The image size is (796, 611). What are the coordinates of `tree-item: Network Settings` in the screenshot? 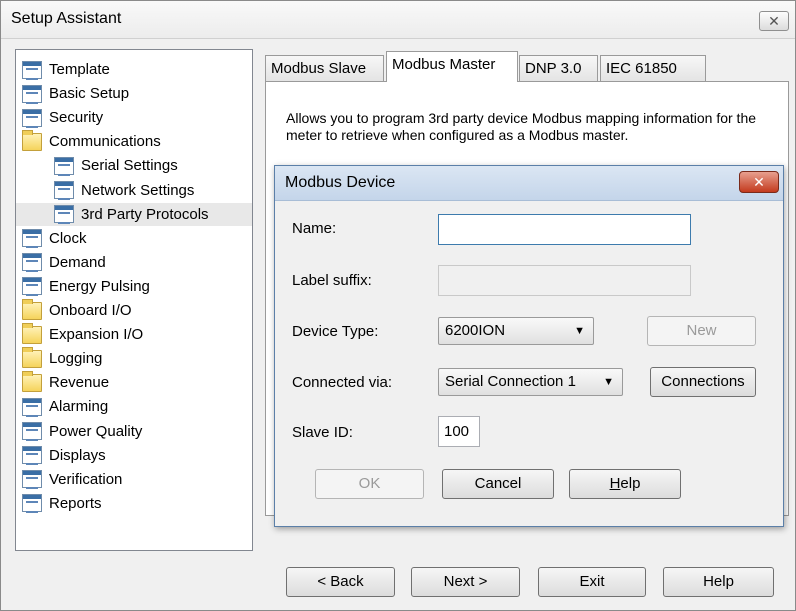 It's located at (124, 190).